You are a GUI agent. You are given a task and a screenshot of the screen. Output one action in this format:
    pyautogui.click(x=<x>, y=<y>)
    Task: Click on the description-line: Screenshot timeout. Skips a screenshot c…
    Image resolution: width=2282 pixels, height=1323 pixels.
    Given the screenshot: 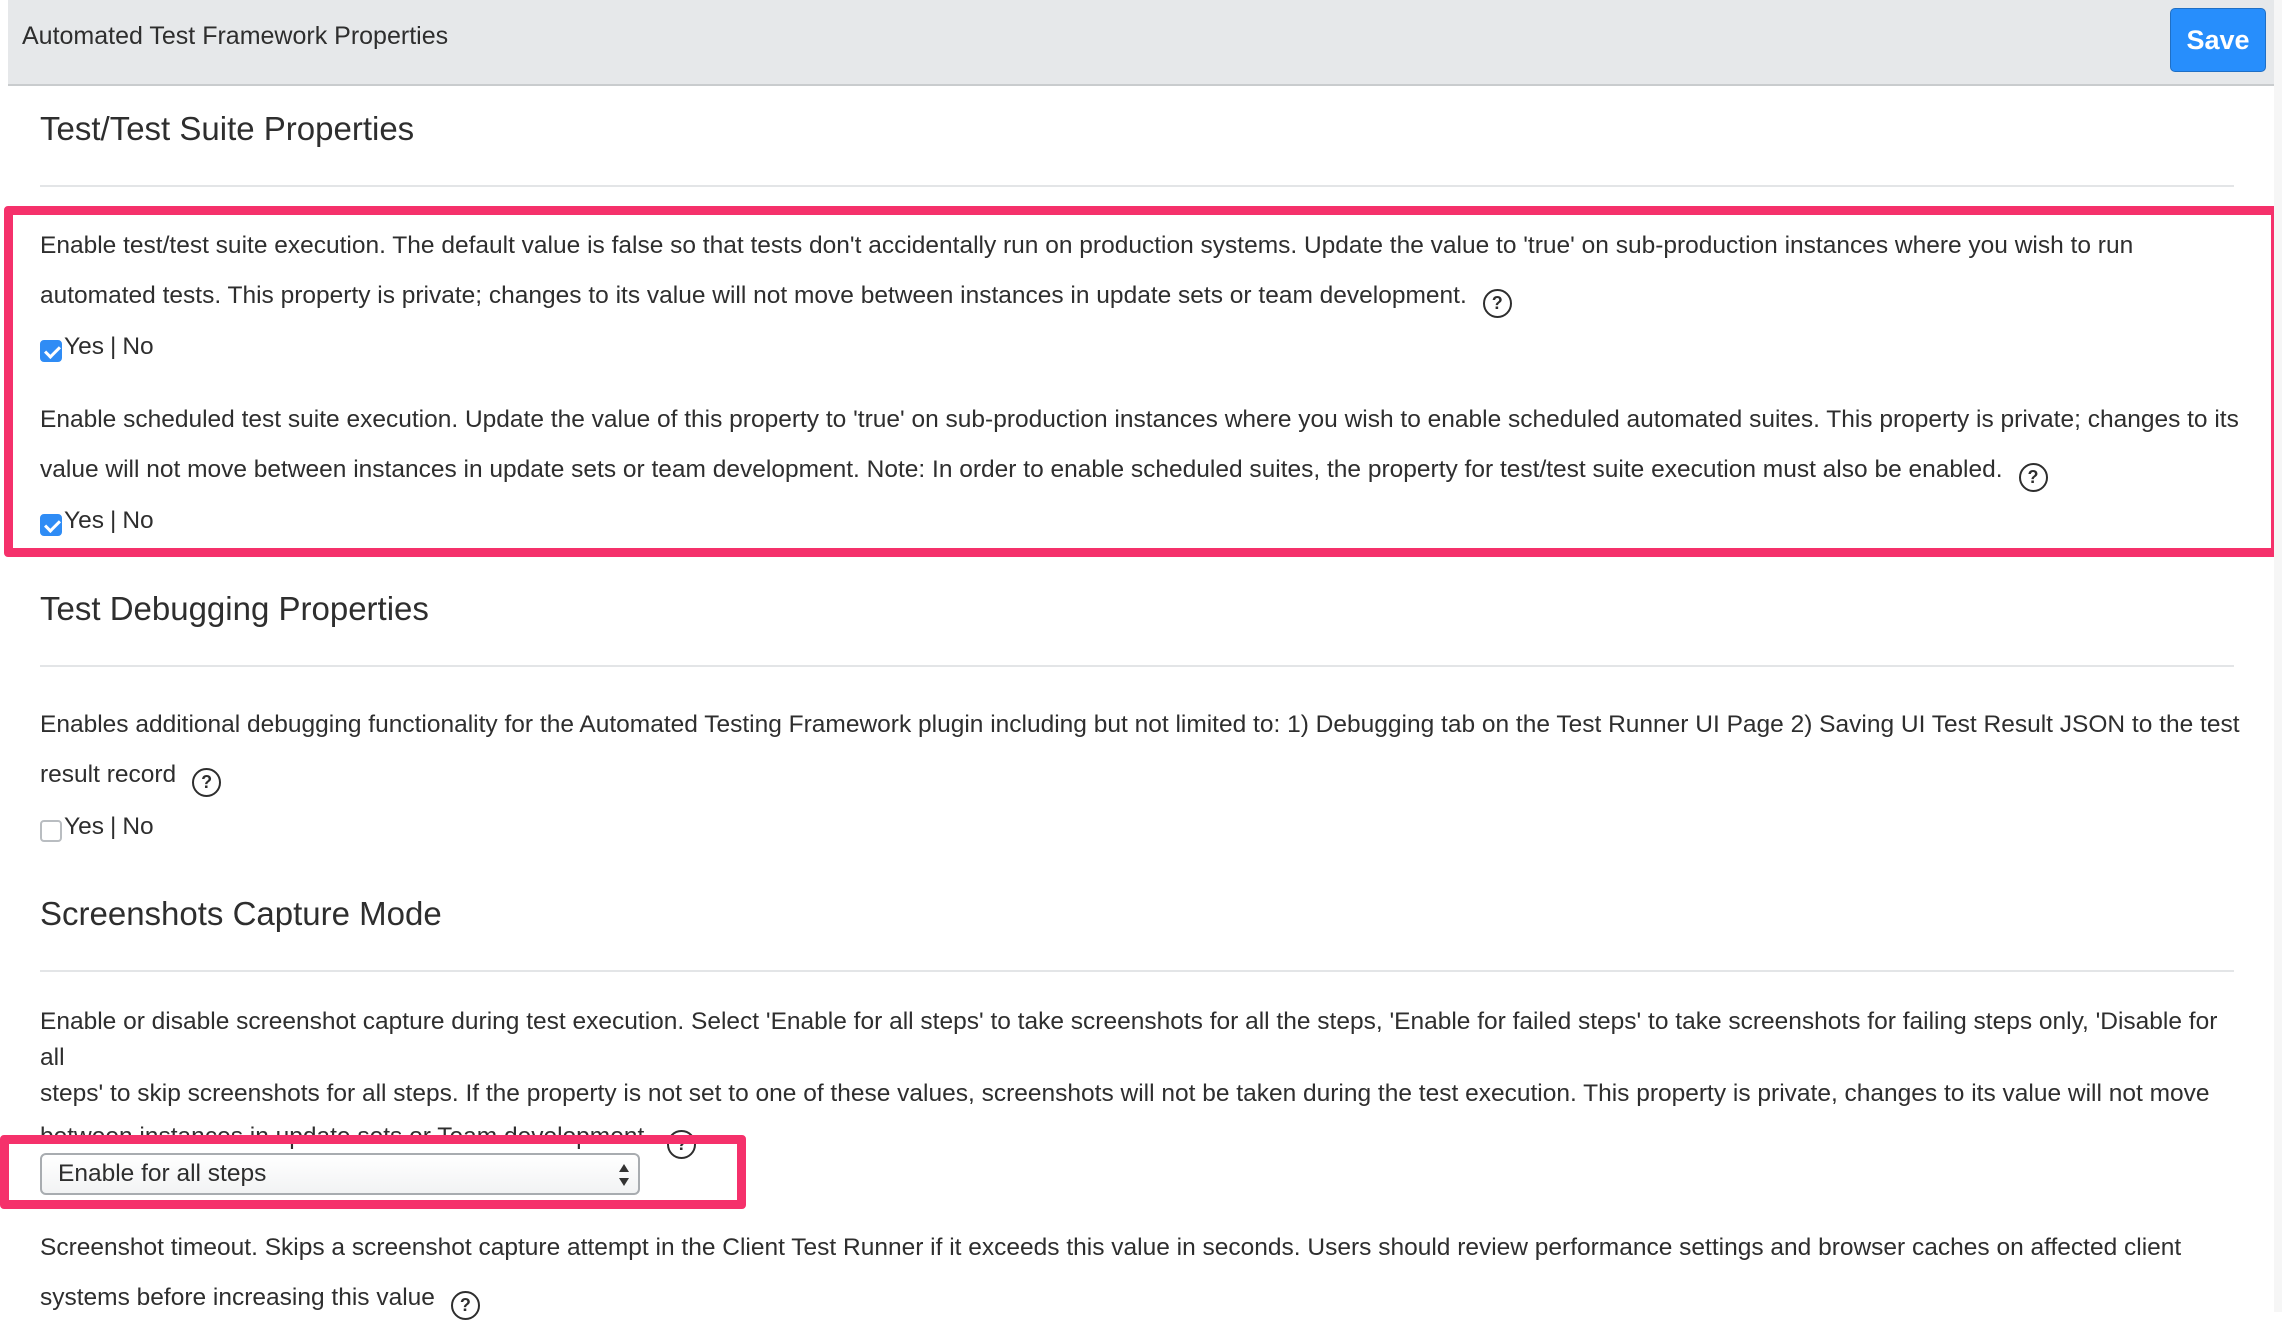 What is the action you would take?
    pyautogui.click(x=1111, y=1247)
    